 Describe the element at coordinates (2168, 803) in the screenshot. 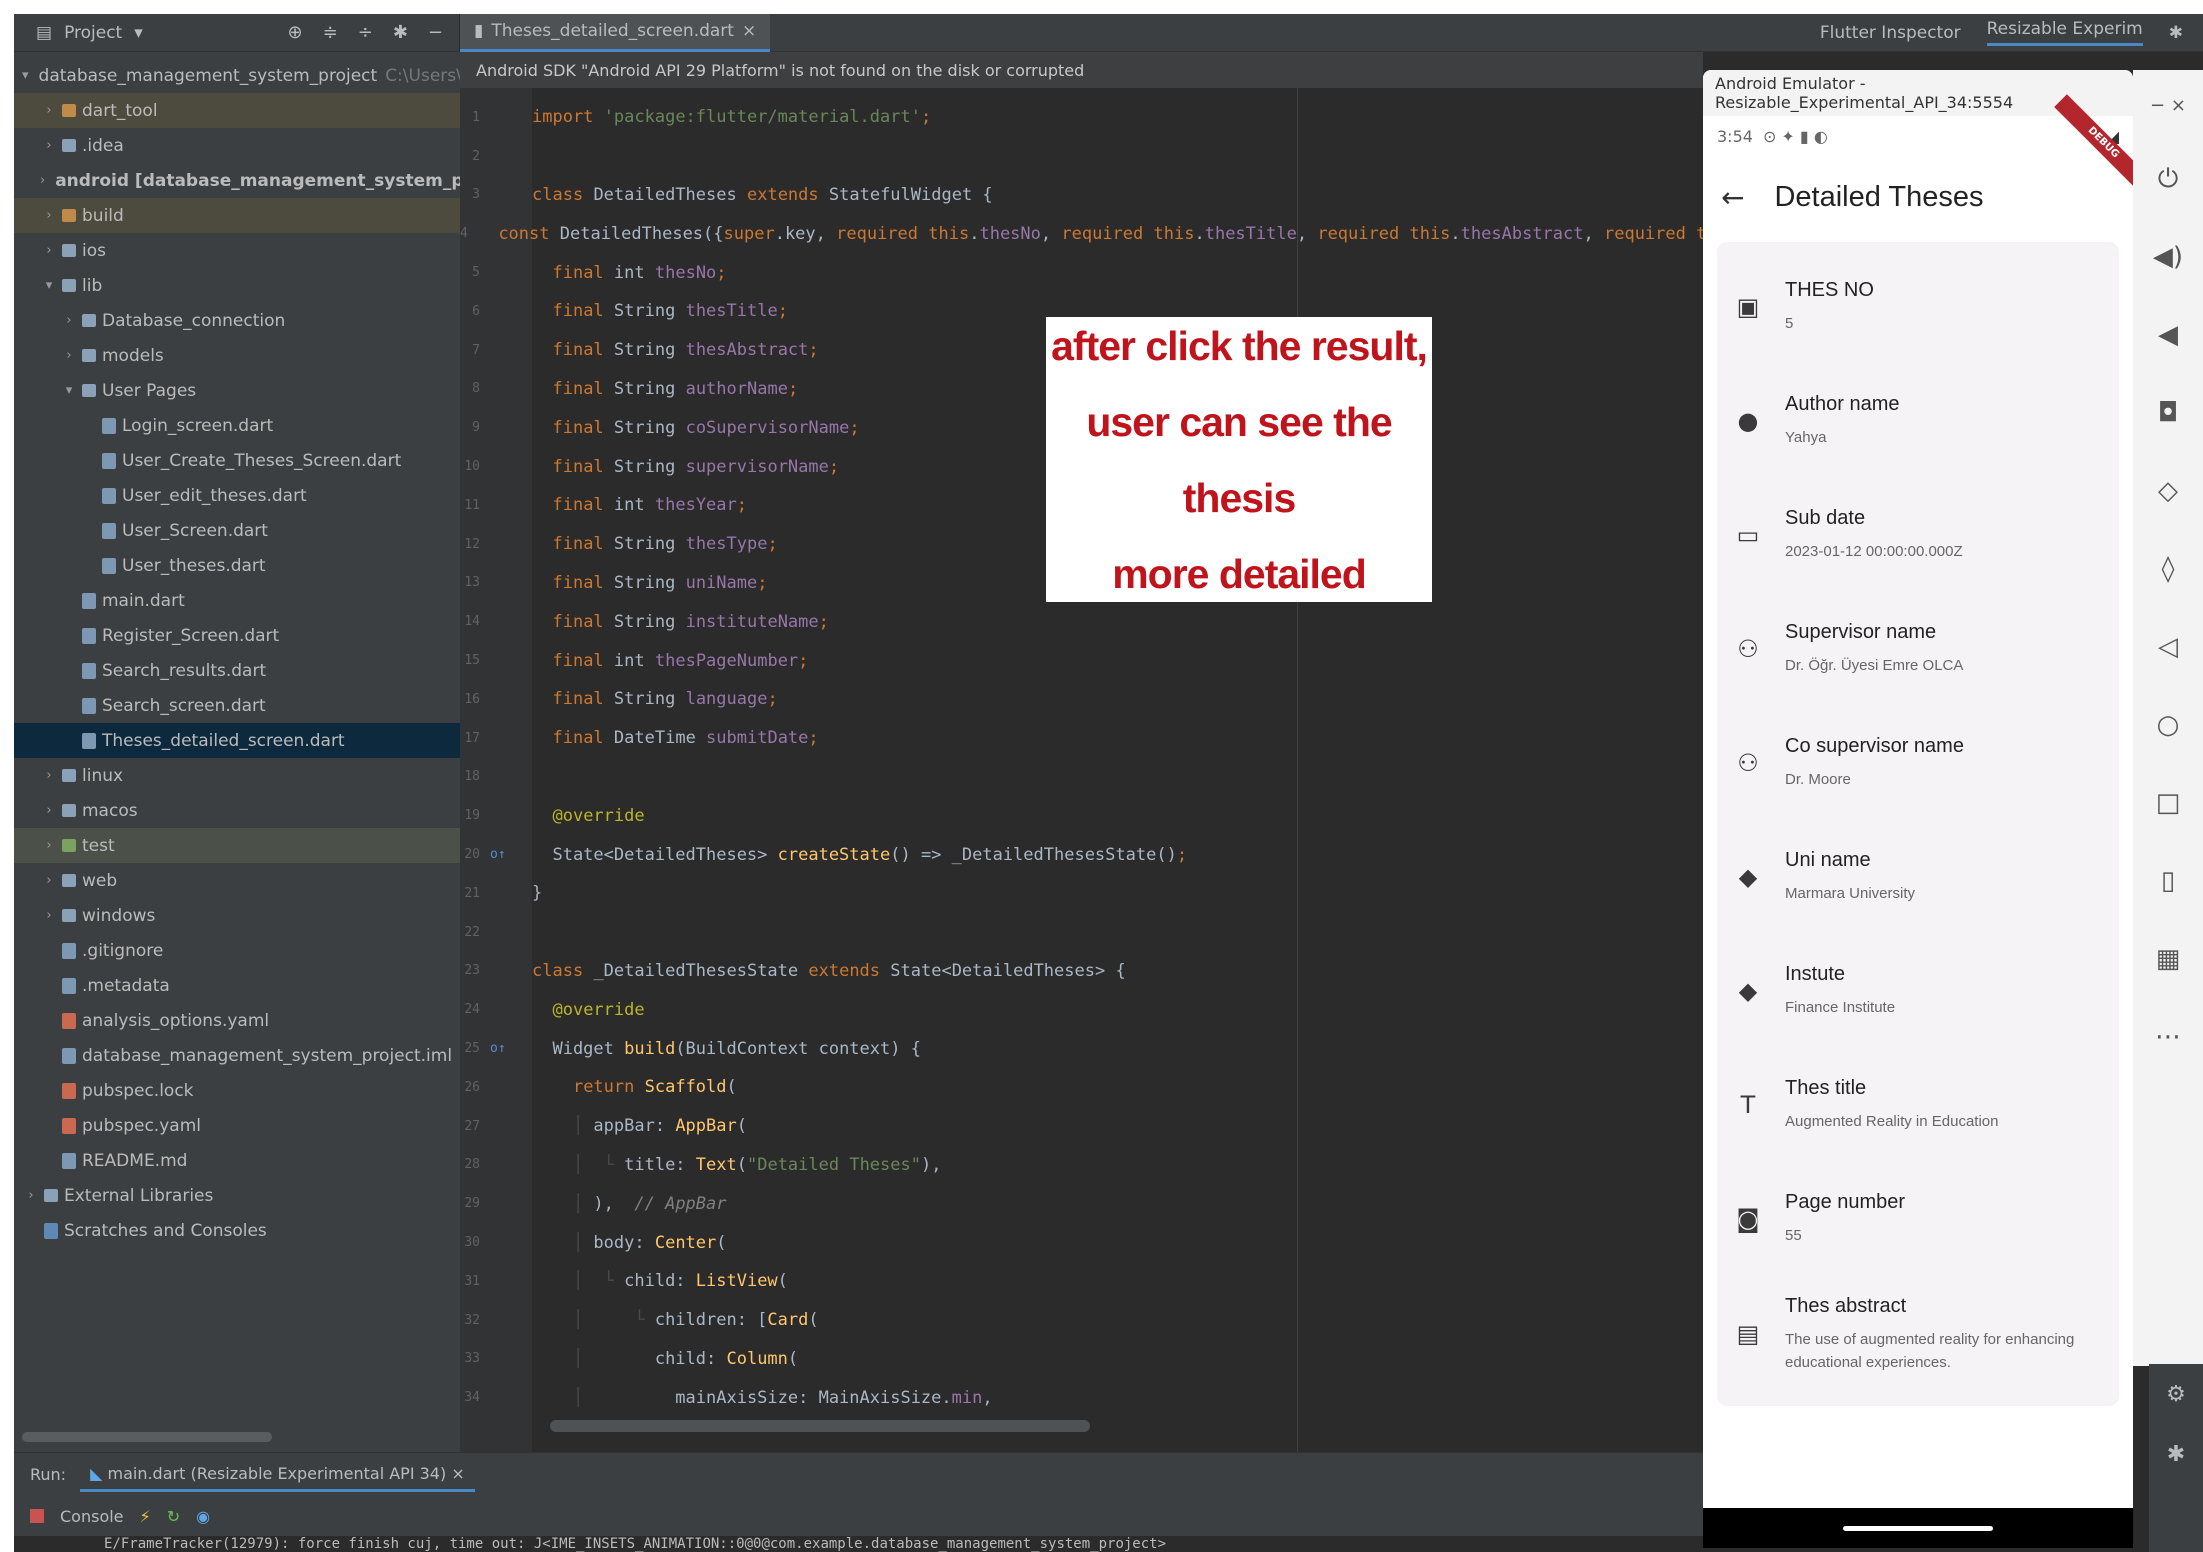

I see `overview-icon: □` at that location.